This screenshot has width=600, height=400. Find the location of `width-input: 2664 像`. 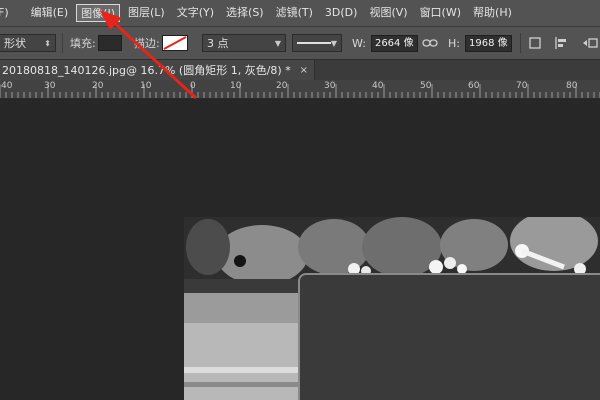

width-input: 2664 像 is located at coordinates (394, 43).